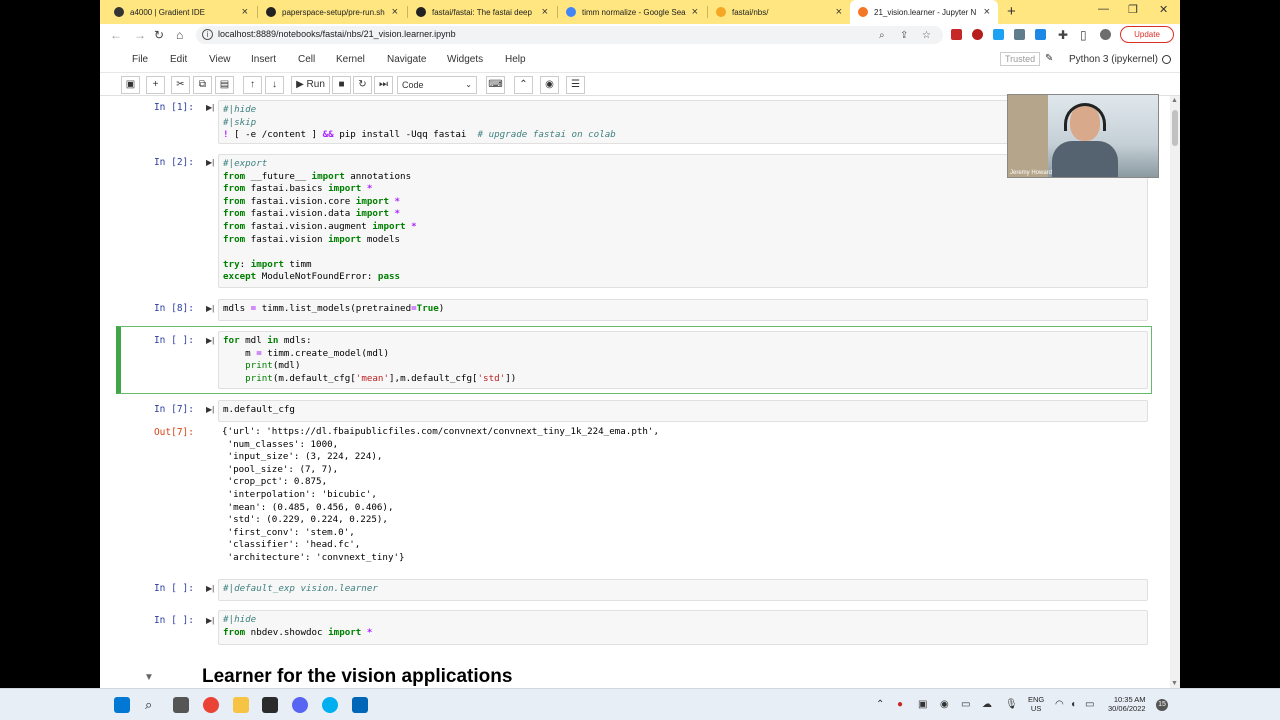 Image resolution: width=1280 pixels, height=720 pixels. What do you see at coordinates (300, 705) in the screenshot?
I see `discord-icon` at bounding box center [300, 705].